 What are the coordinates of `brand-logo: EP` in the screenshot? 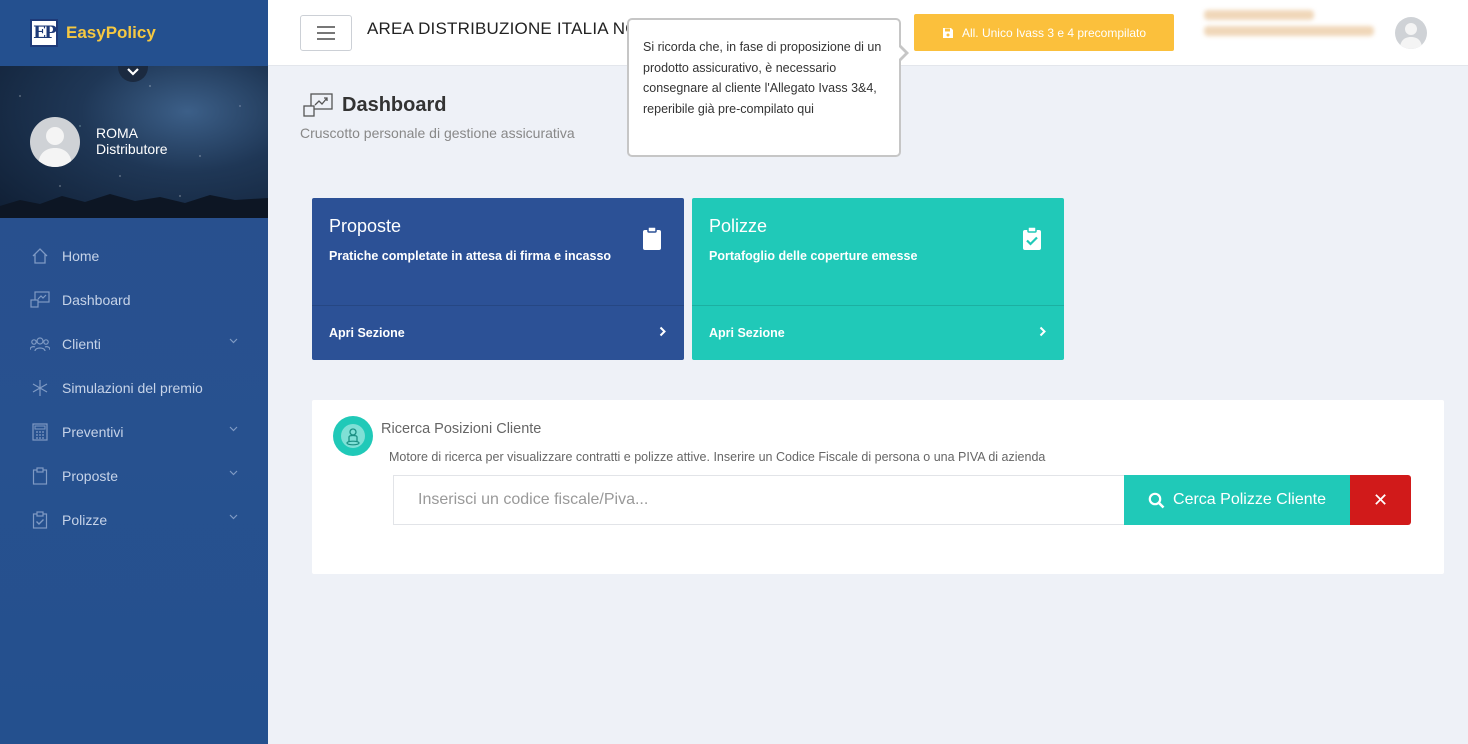 It's located at (44, 33).